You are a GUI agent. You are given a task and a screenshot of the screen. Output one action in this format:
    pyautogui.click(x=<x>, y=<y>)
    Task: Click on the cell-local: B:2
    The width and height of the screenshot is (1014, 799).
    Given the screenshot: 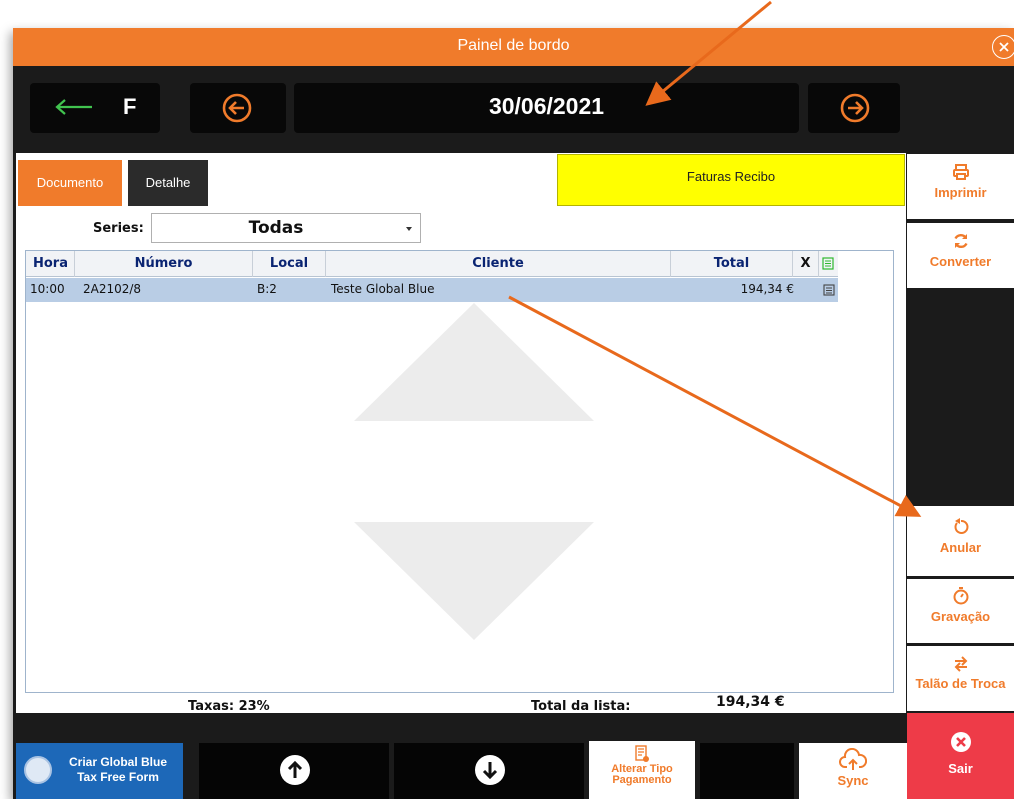 What is the action you would take?
    pyautogui.click(x=267, y=289)
    